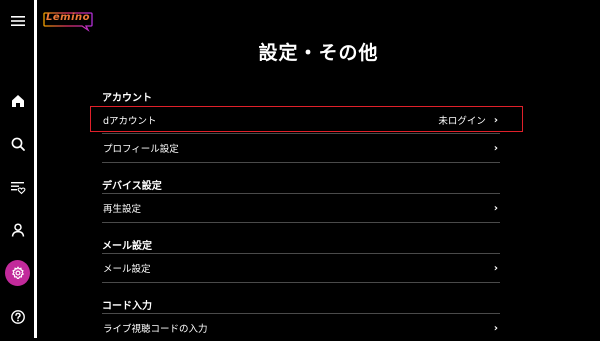 The image size is (600, 341). Describe the element at coordinates (155, 329) in the screenshot. I see `row-label: ライブ視聴コードの入力` at that location.